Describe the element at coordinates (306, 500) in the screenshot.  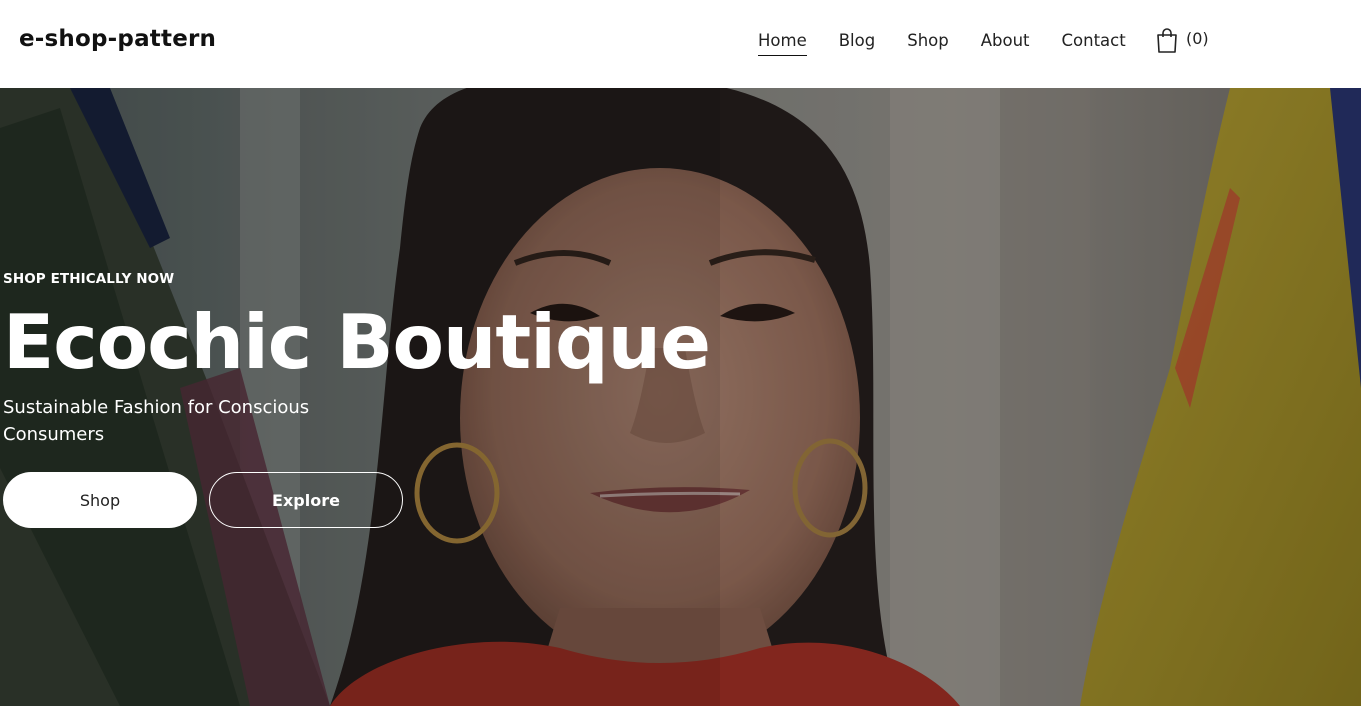
I see `explore-button: Explore` at that location.